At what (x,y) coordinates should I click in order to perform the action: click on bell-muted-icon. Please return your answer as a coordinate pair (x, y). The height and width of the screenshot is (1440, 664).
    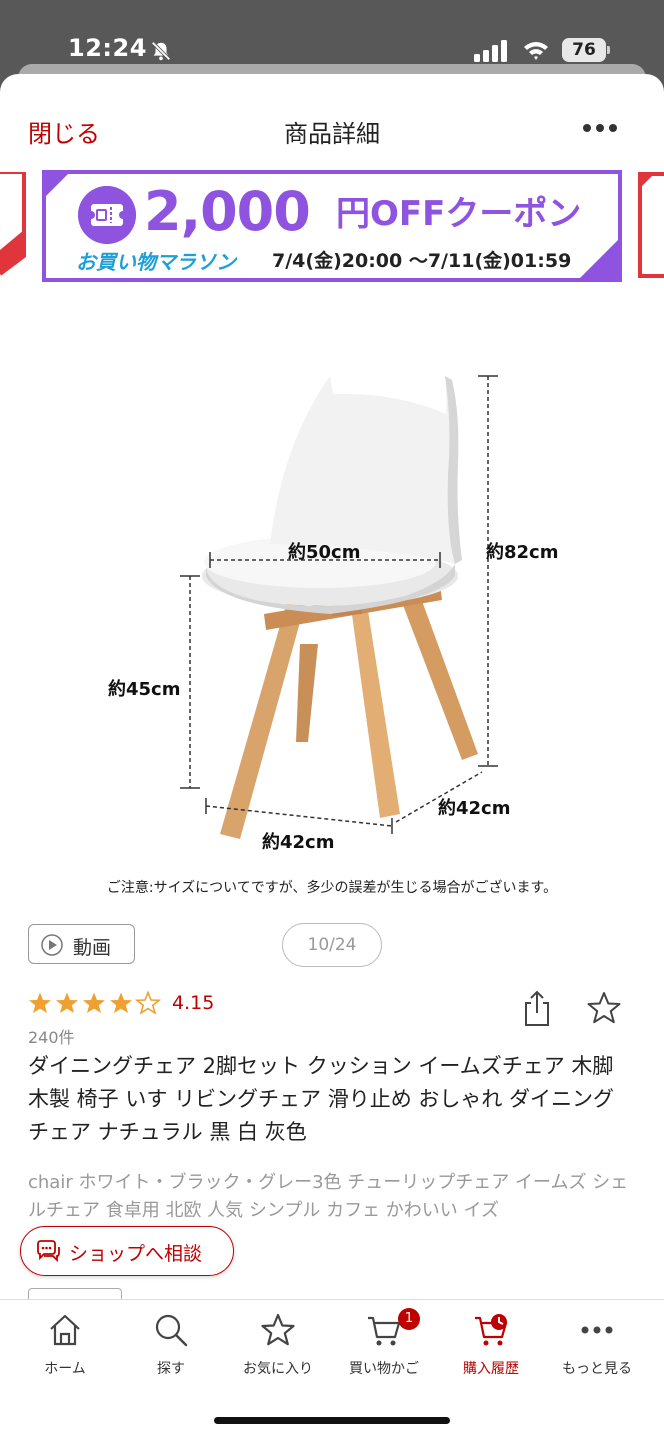
    Looking at the image, I should click on (161, 51).